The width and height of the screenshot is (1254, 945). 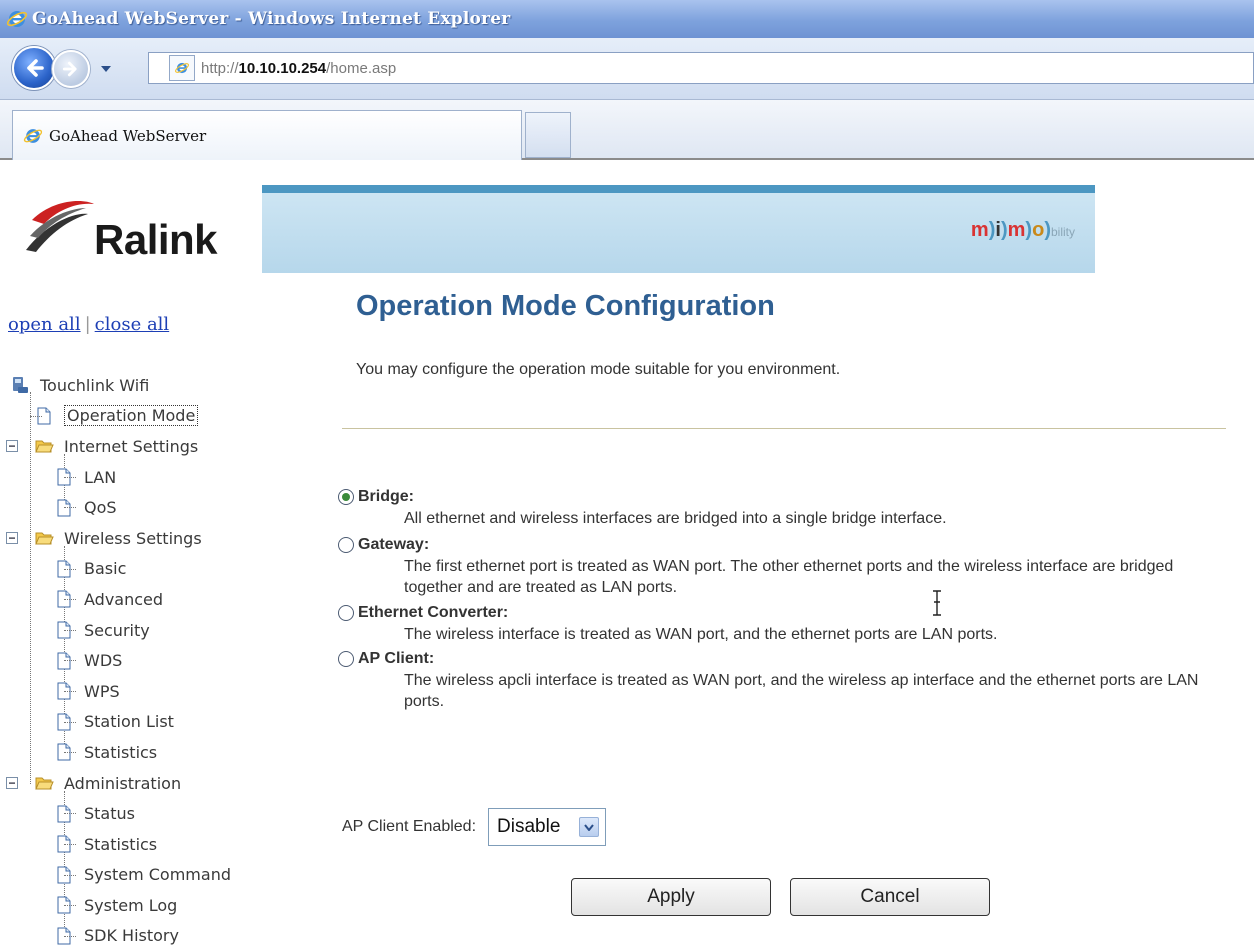 I want to click on ap-client-enabled-label: AP Client Enabled:, so click(x=409, y=826).